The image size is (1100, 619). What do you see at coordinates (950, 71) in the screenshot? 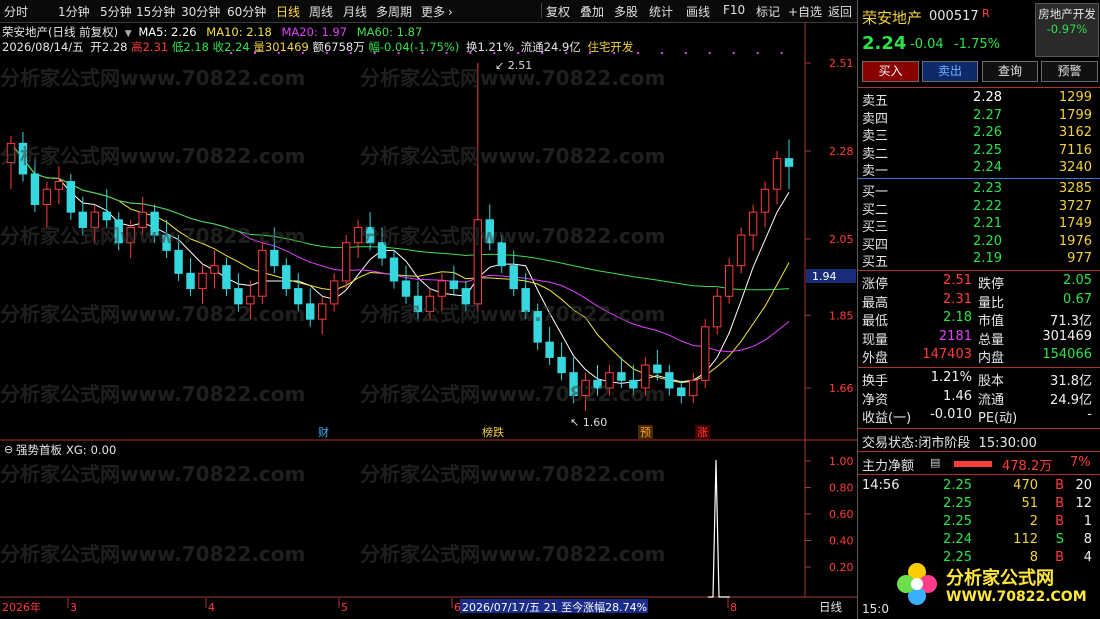
I see `sell-button: 卖出` at bounding box center [950, 71].